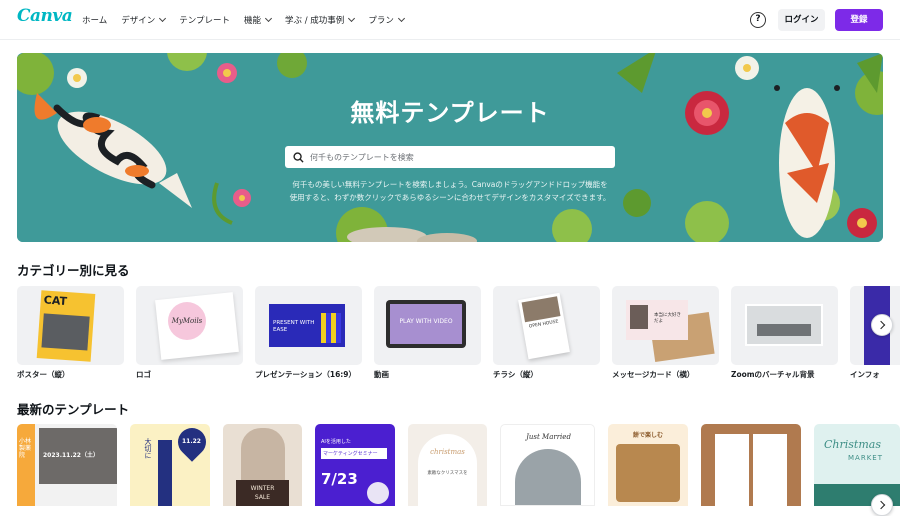 This screenshot has width=900, height=516. I want to click on template-card: Christmas MARKET, so click(857, 465).